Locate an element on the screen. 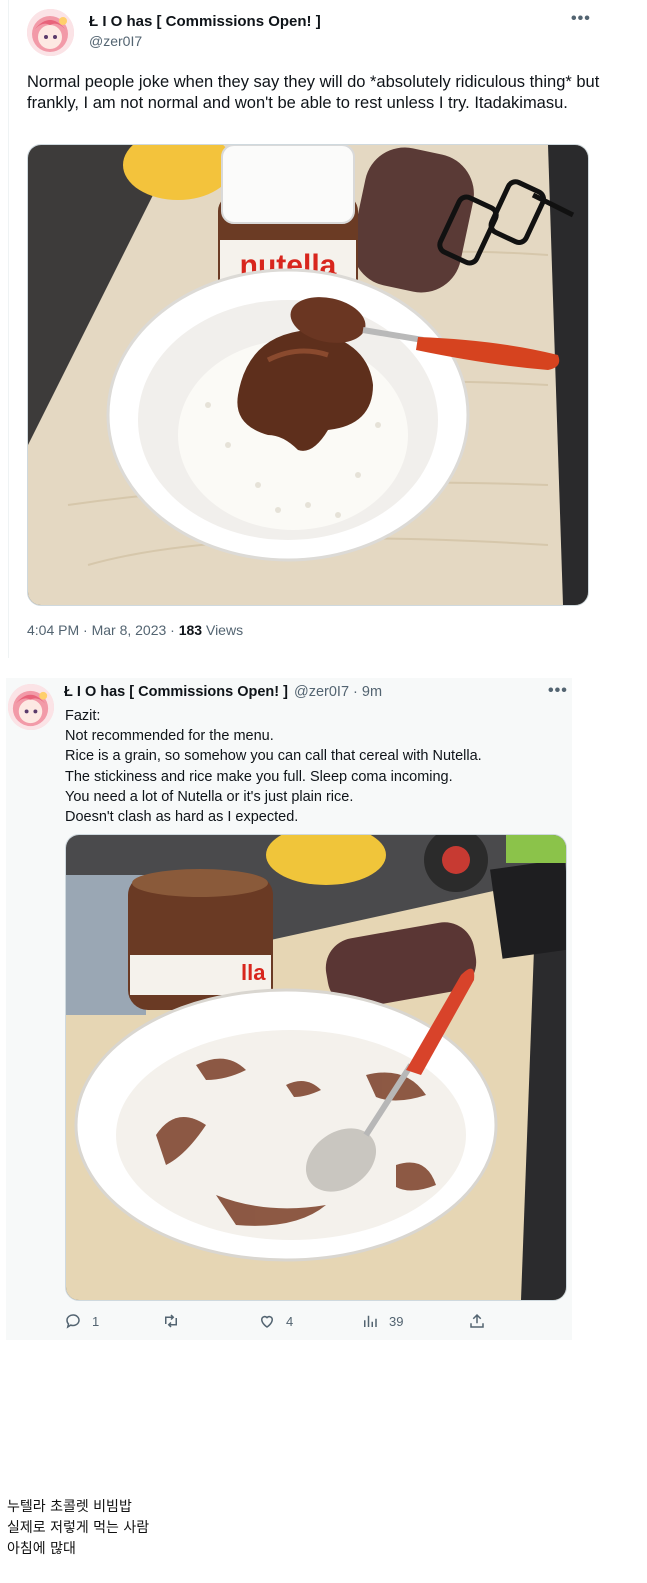 The height and width of the screenshot is (1583, 647). action-bar: 1 4 39 is located at coordinates (284, 1322).